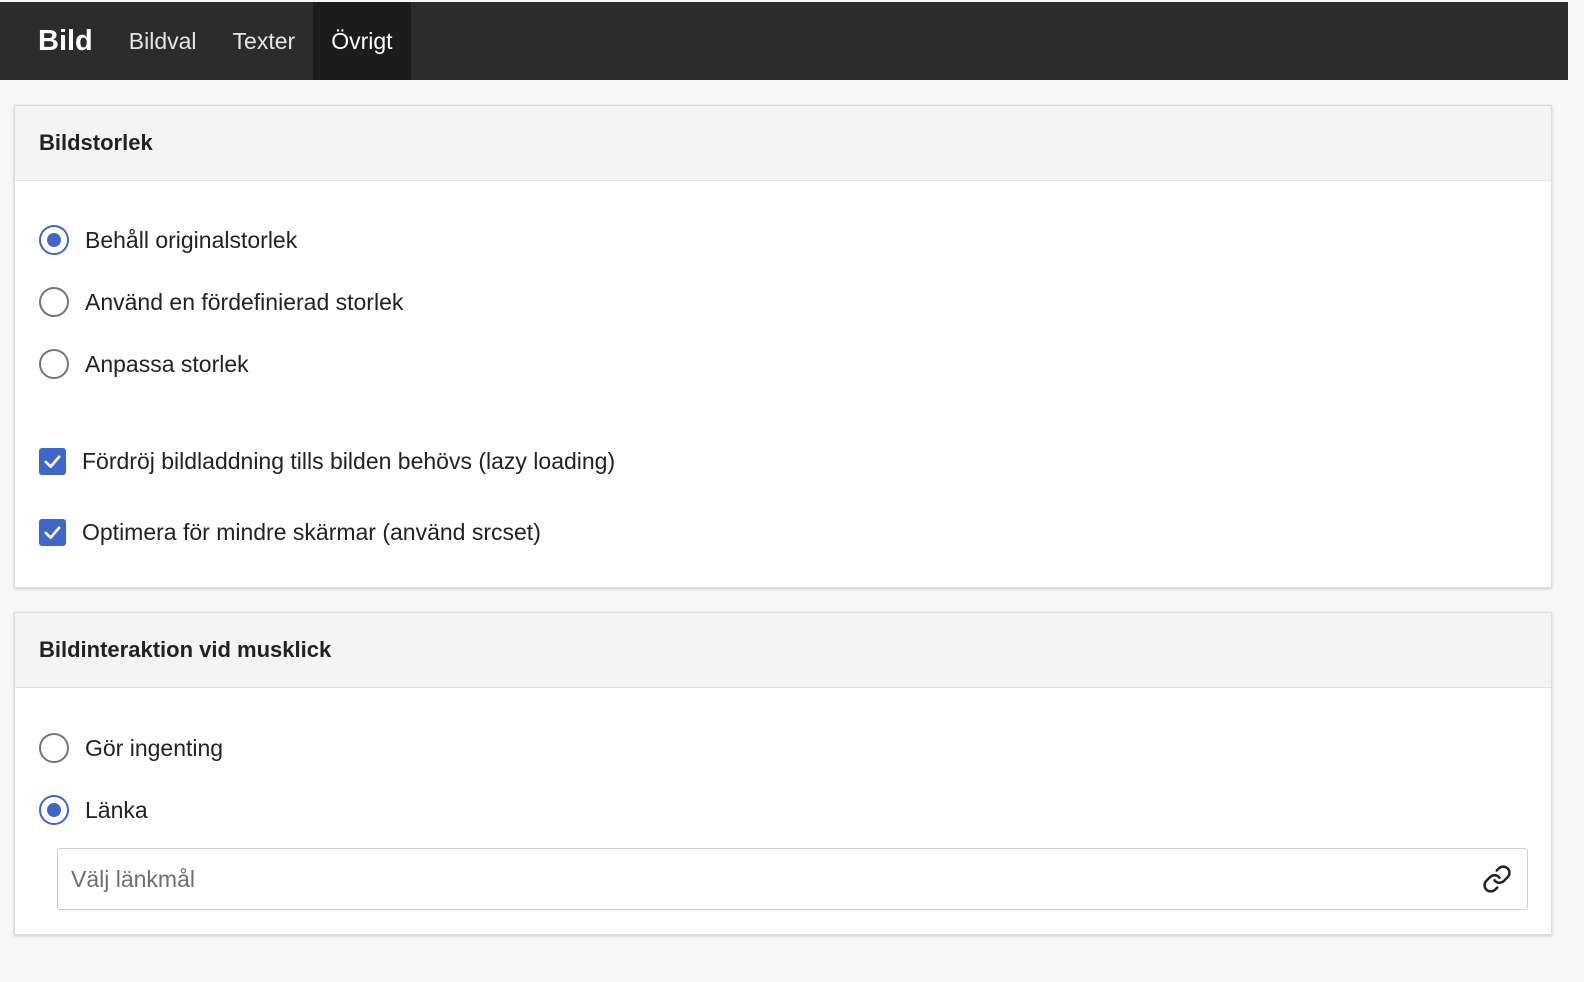 The height and width of the screenshot is (982, 1584). Describe the element at coordinates (244, 301) in the screenshot. I see `radio-label: Använd en fördefinierad storlek` at that location.